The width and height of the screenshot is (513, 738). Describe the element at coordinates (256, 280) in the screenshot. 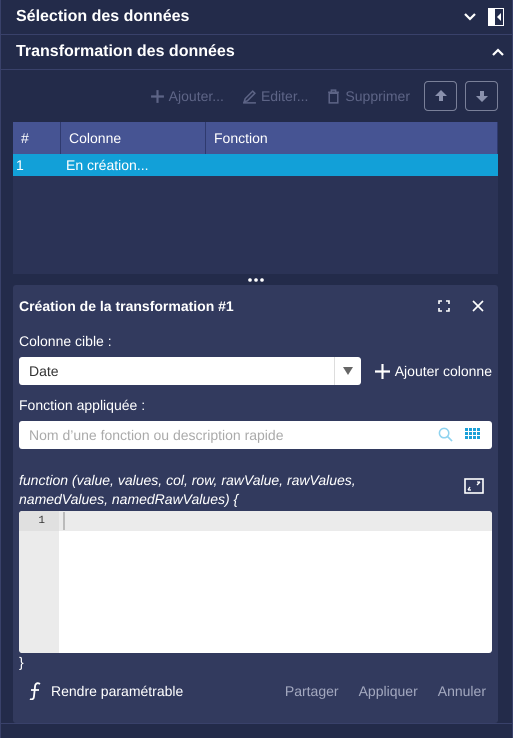

I see `resize-handle-icon` at that location.